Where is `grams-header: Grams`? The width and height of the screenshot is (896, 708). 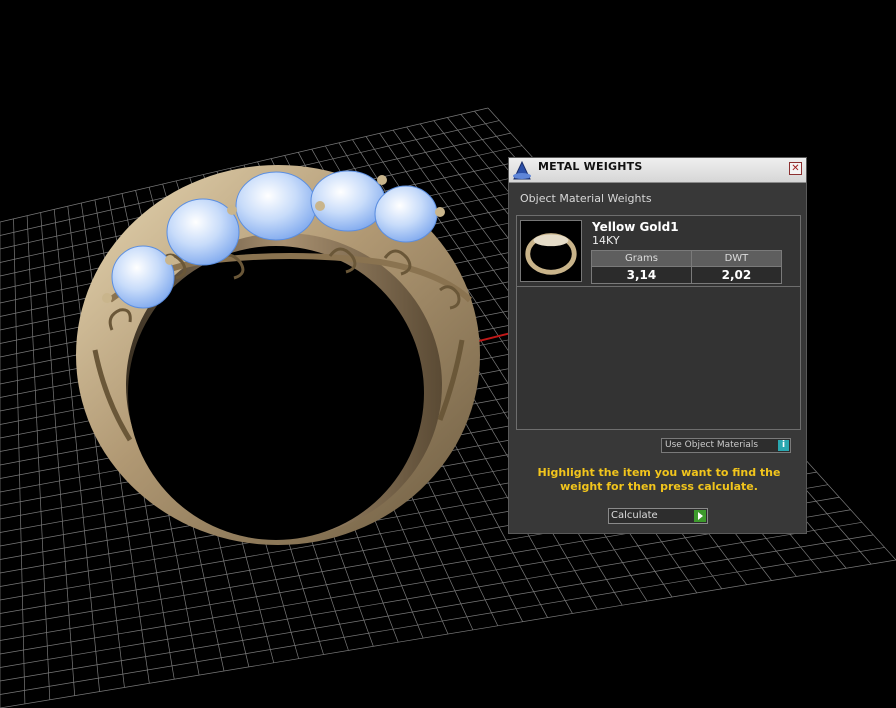
grams-header: Grams is located at coordinates (641, 258).